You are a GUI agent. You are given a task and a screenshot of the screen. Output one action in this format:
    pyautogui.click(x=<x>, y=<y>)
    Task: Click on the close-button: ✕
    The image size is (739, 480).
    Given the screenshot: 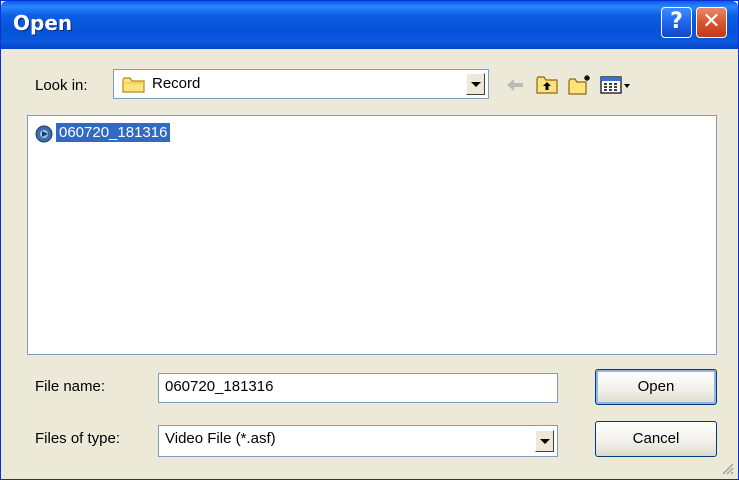 What is the action you would take?
    pyautogui.click(x=711, y=22)
    